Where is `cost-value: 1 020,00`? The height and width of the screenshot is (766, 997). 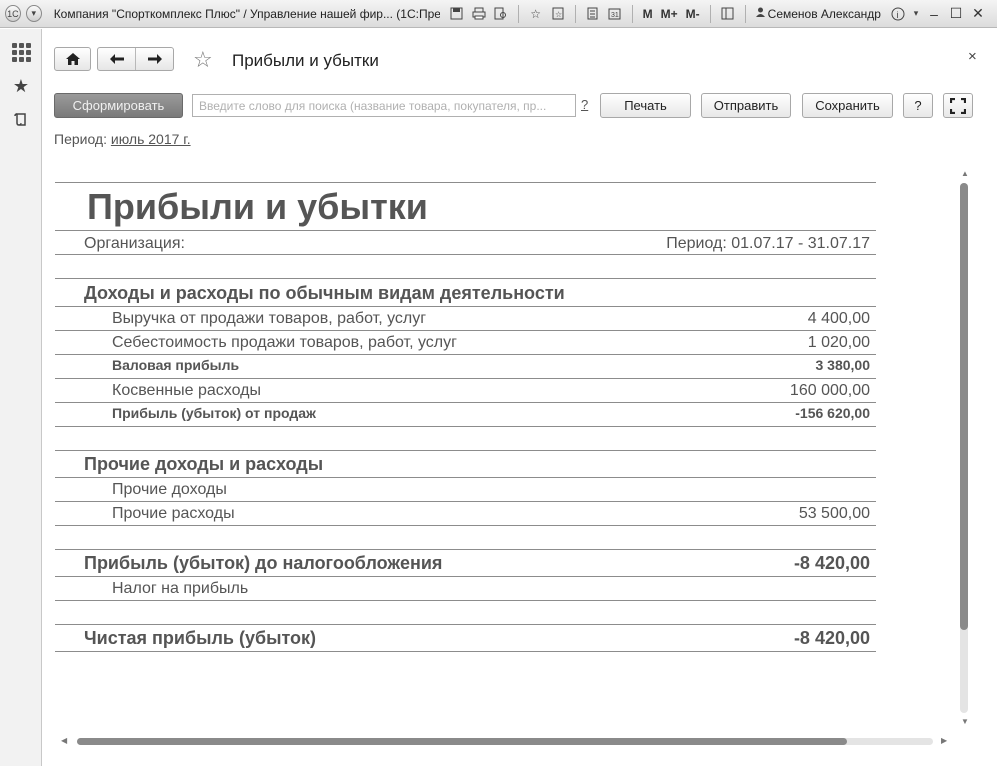
cost-value: 1 020,00 is located at coordinates (838, 342).